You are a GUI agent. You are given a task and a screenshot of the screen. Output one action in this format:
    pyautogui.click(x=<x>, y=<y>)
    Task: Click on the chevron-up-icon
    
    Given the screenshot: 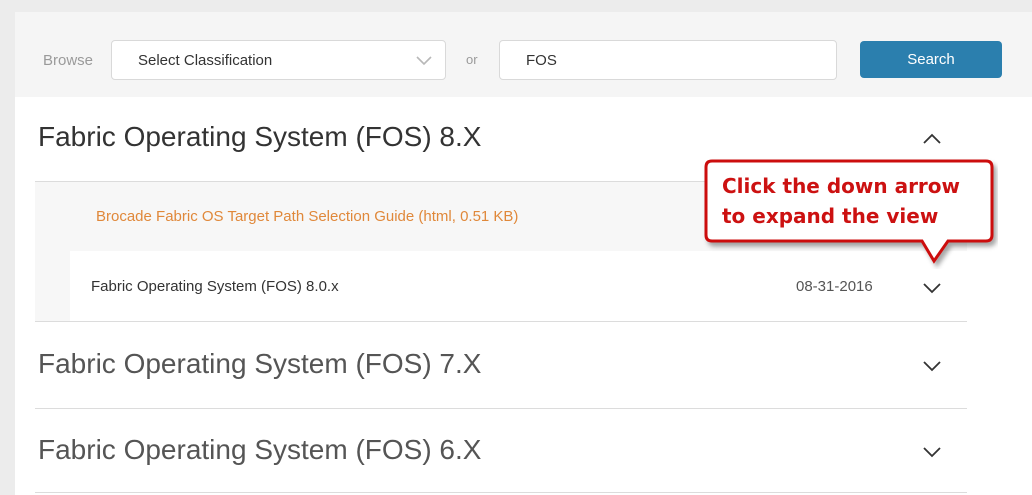 What is the action you would take?
    pyautogui.click(x=932, y=139)
    